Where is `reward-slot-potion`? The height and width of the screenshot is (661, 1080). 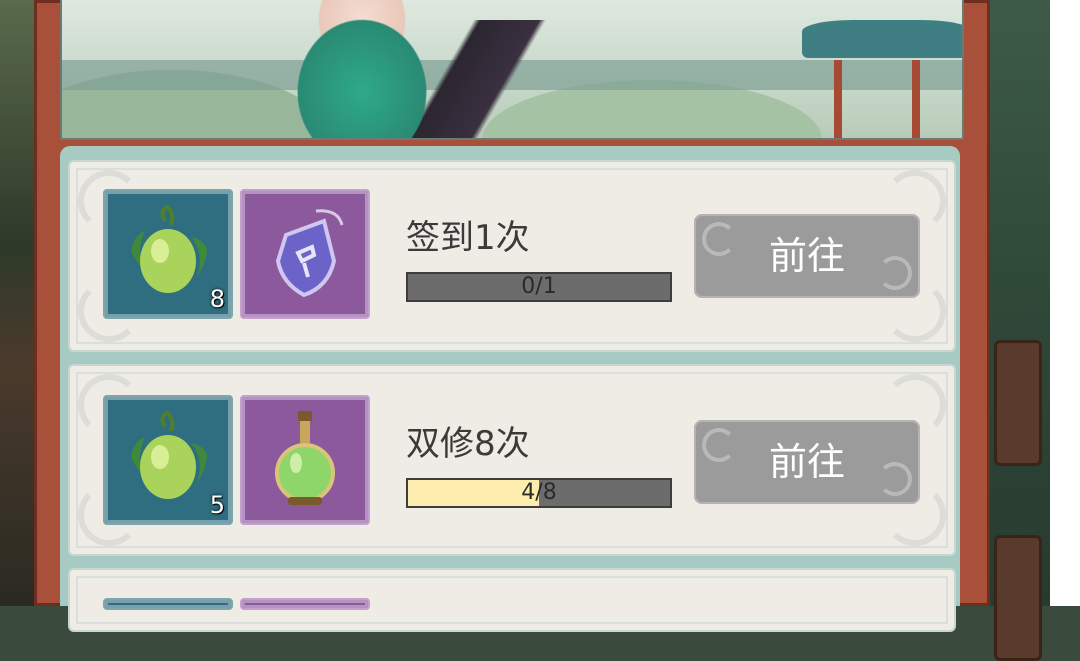 reward-slot-potion is located at coordinates (305, 460).